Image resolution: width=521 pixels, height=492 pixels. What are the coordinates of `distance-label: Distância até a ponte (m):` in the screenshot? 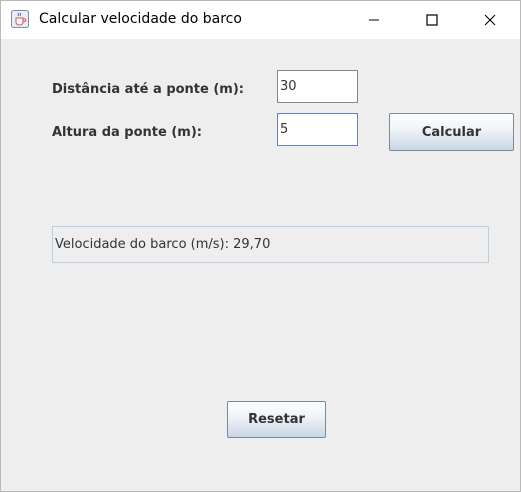 It's located at (148, 89).